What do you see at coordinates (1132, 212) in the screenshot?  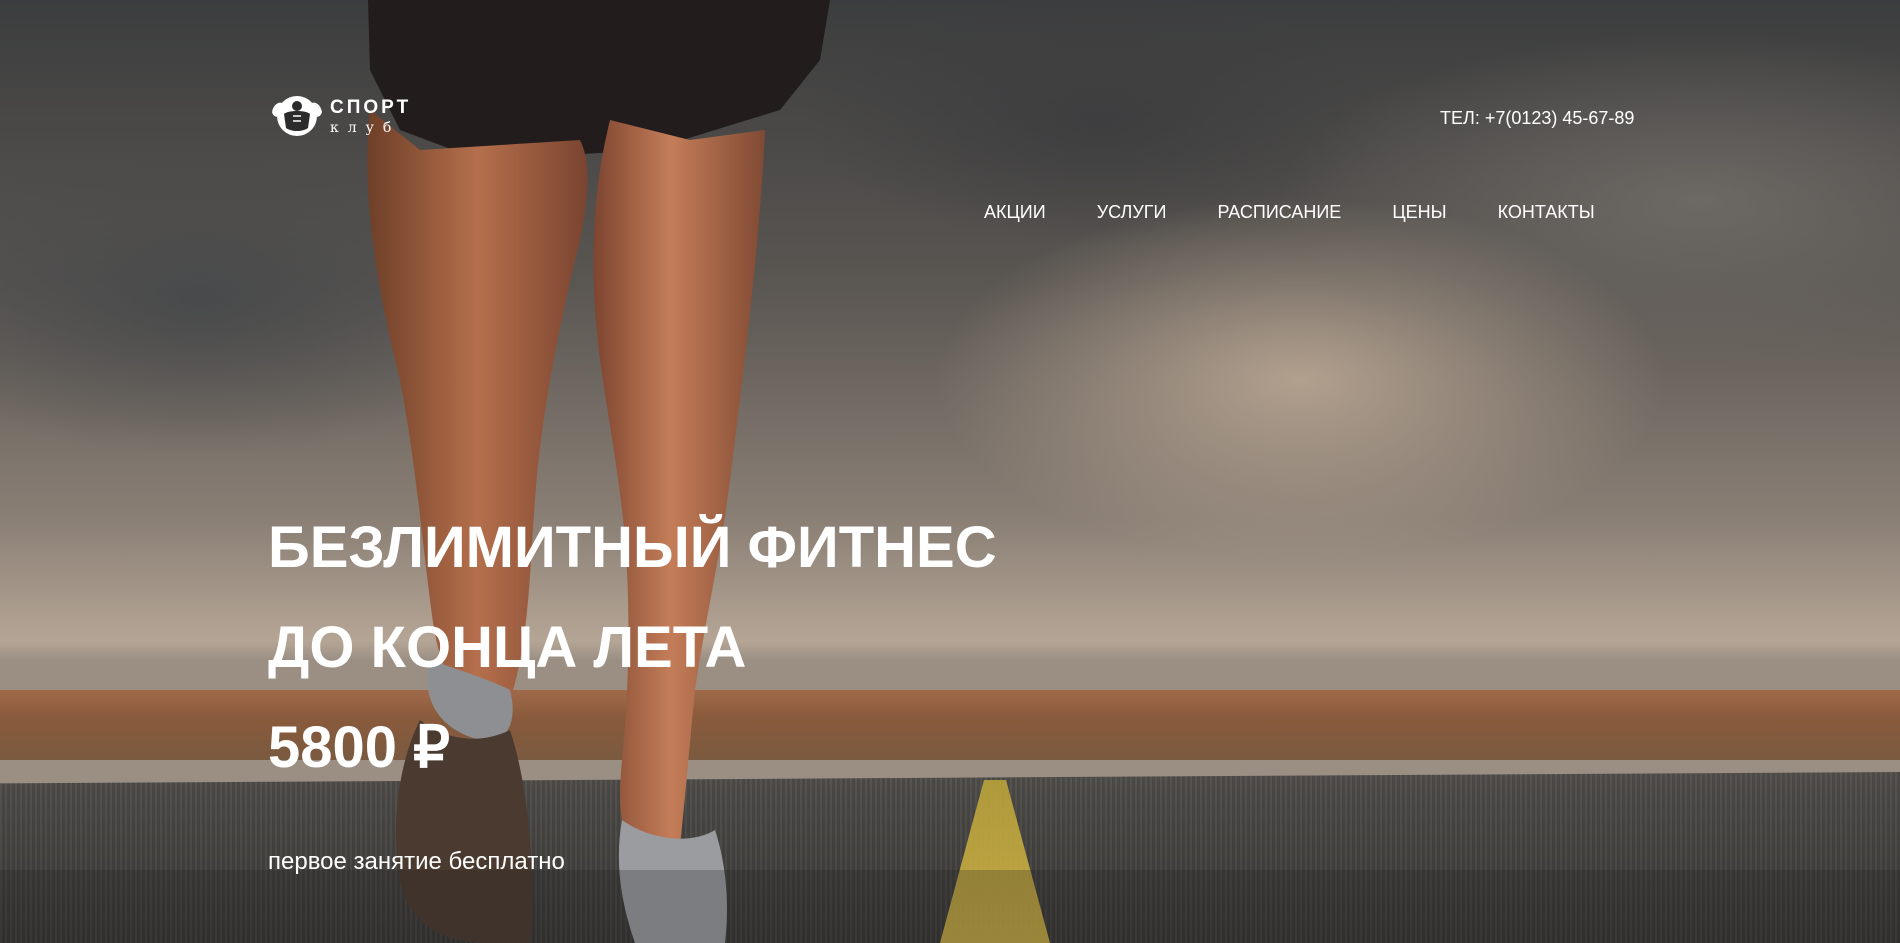 I see `nav-item-services: УСЛУГИ` at bounding box center [1132, 212].